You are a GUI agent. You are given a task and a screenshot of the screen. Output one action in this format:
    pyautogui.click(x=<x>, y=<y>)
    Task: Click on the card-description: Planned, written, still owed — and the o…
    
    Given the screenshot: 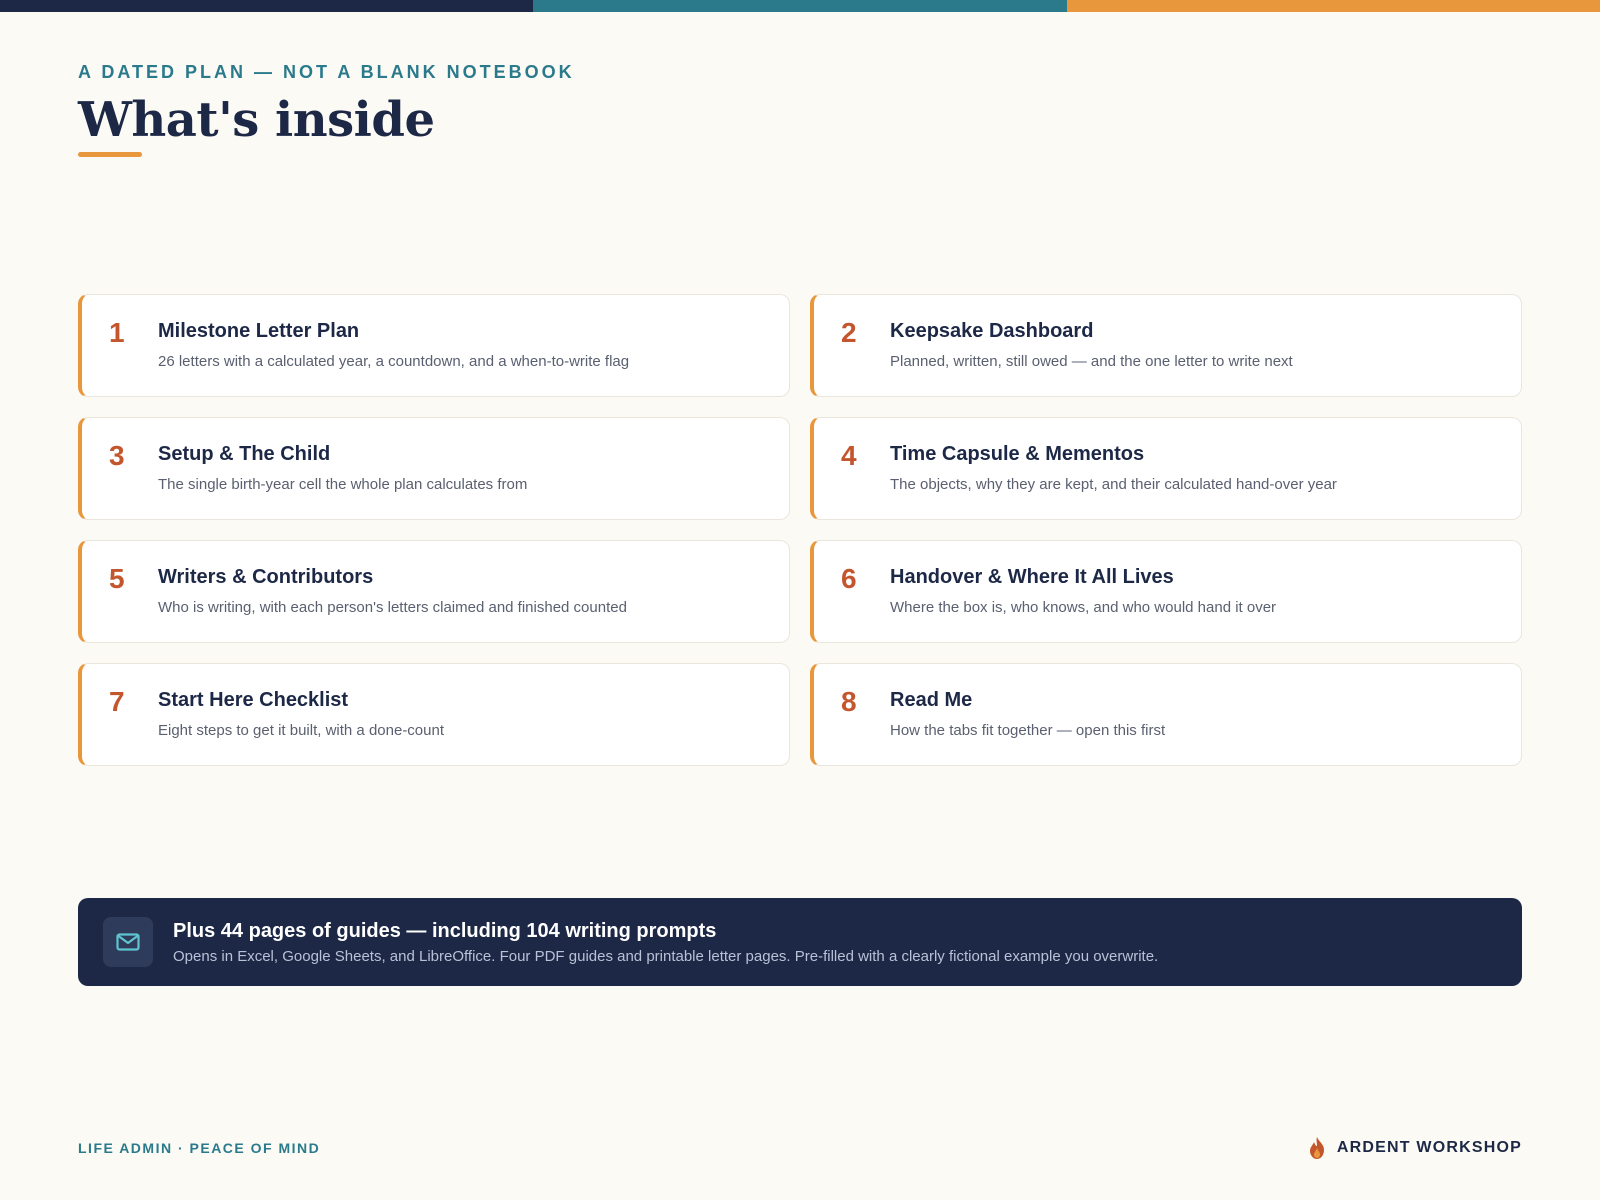 What is the action you would take?
    pyautogui.click(x=1091, y=361)
    